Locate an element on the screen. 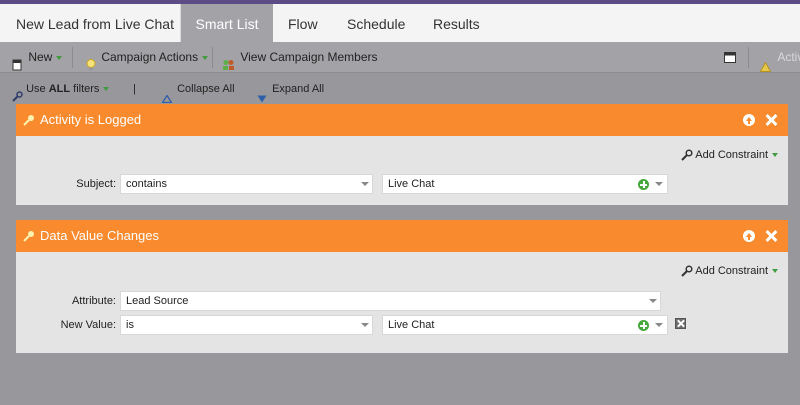  new-value-operator-select: is is located at coordinates (246, 325).